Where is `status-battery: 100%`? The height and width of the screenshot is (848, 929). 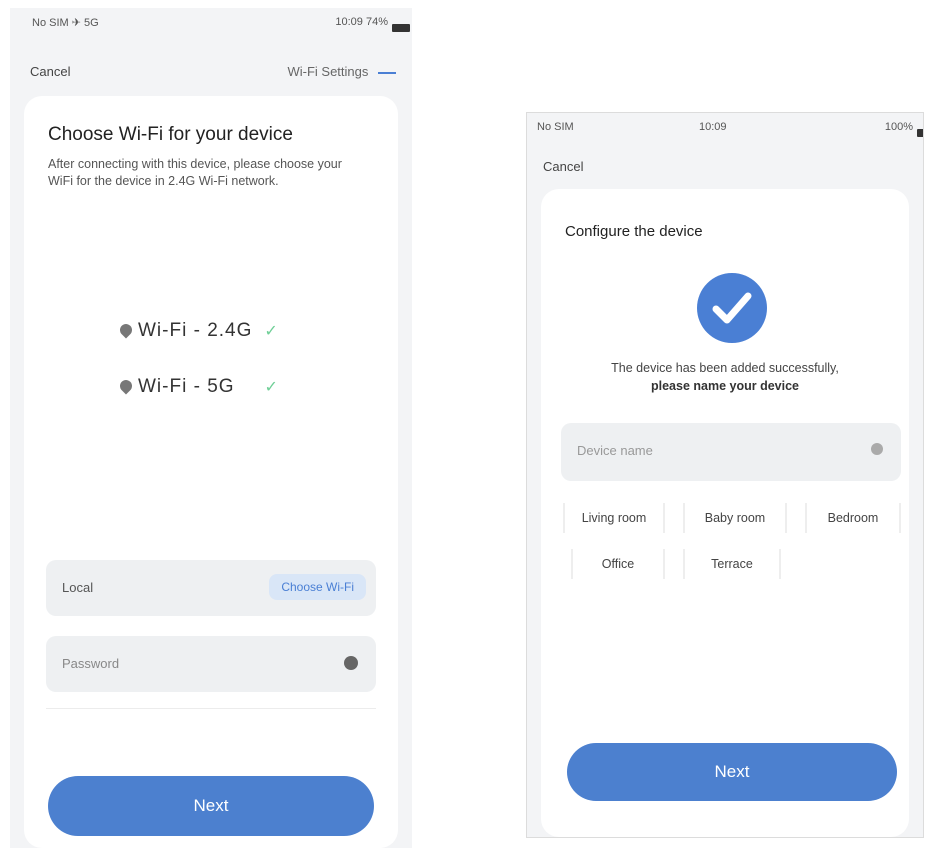 status-battery: 100% is located at coordinates (903, 129).